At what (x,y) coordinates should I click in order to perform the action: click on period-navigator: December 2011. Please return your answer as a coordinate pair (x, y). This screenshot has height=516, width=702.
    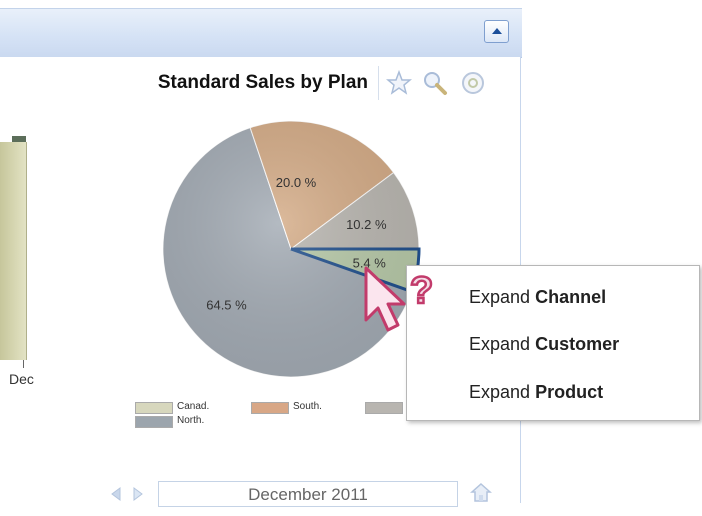
    Looking at the image, I should click on (260, 493).